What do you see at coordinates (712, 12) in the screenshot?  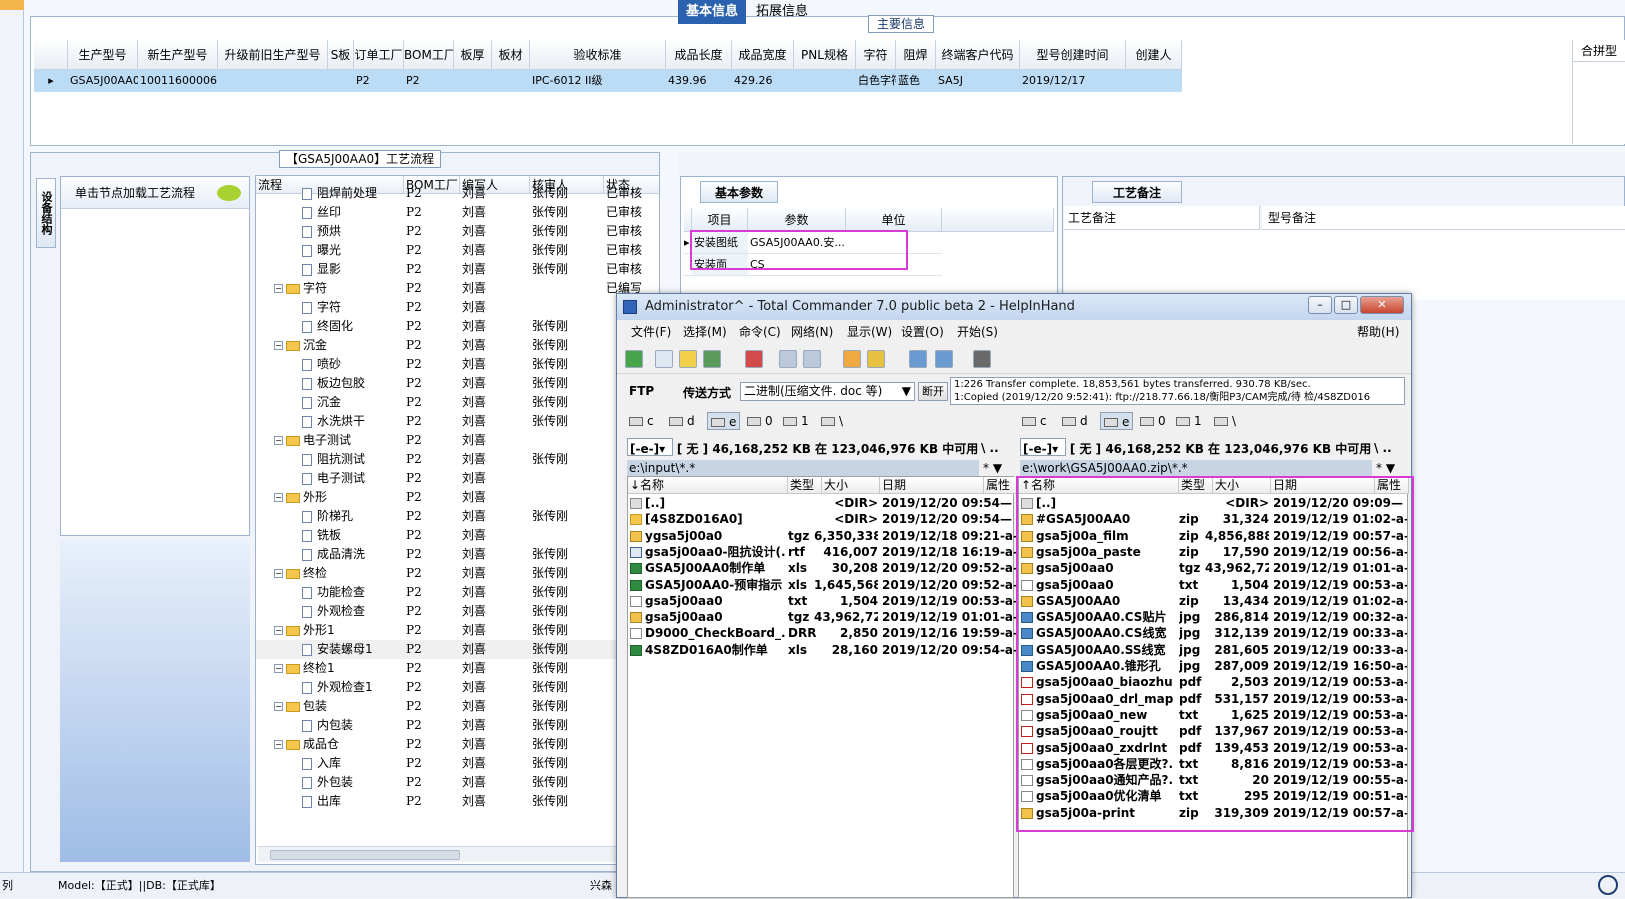 I see `tab-basic-info: 基本信息` at bounding box center [712, 12].